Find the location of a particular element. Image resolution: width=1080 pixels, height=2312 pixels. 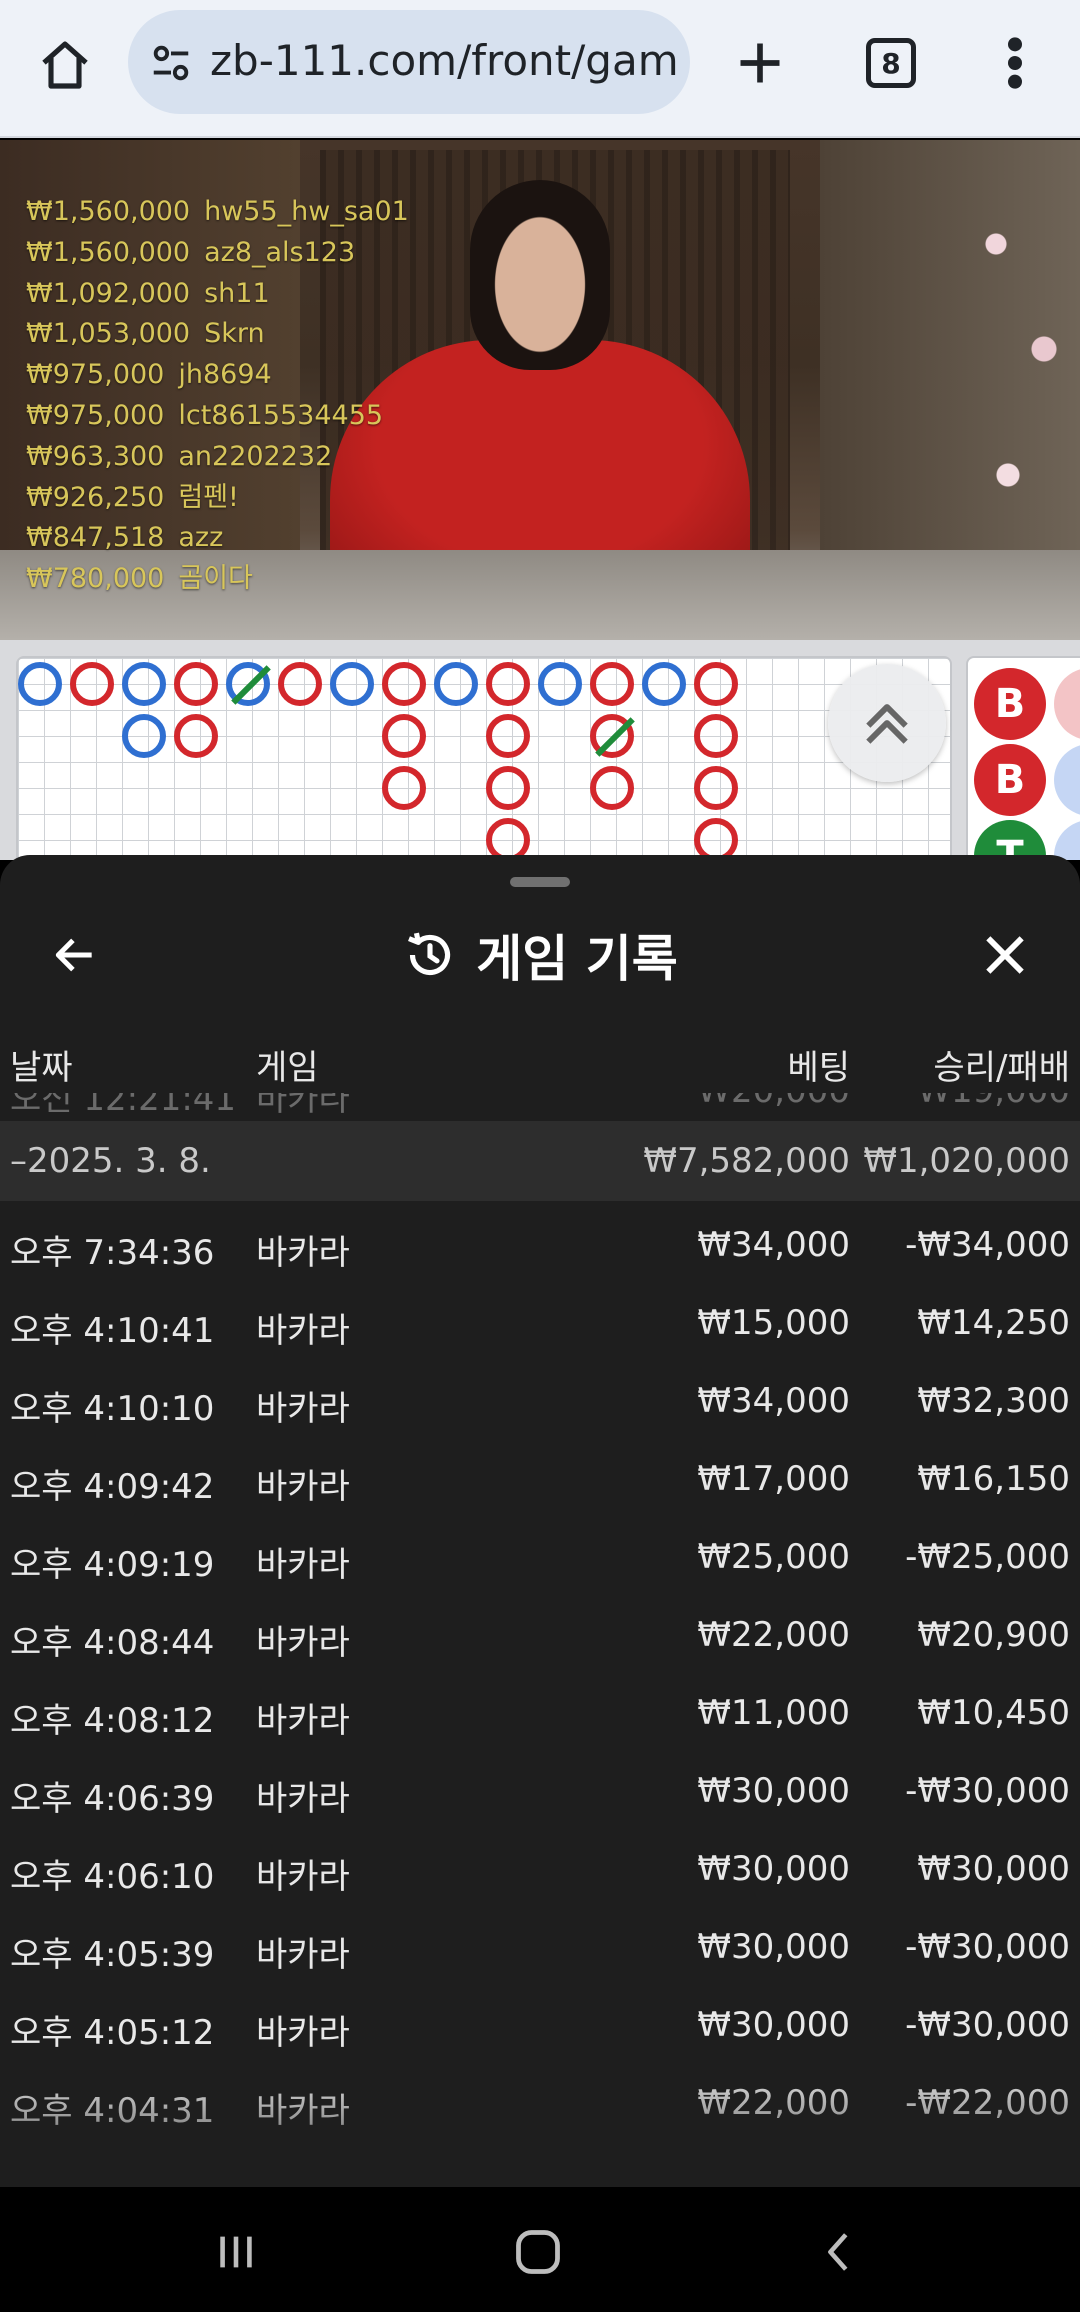

double-chevron-up-icon is located at coordinates (887, 724).